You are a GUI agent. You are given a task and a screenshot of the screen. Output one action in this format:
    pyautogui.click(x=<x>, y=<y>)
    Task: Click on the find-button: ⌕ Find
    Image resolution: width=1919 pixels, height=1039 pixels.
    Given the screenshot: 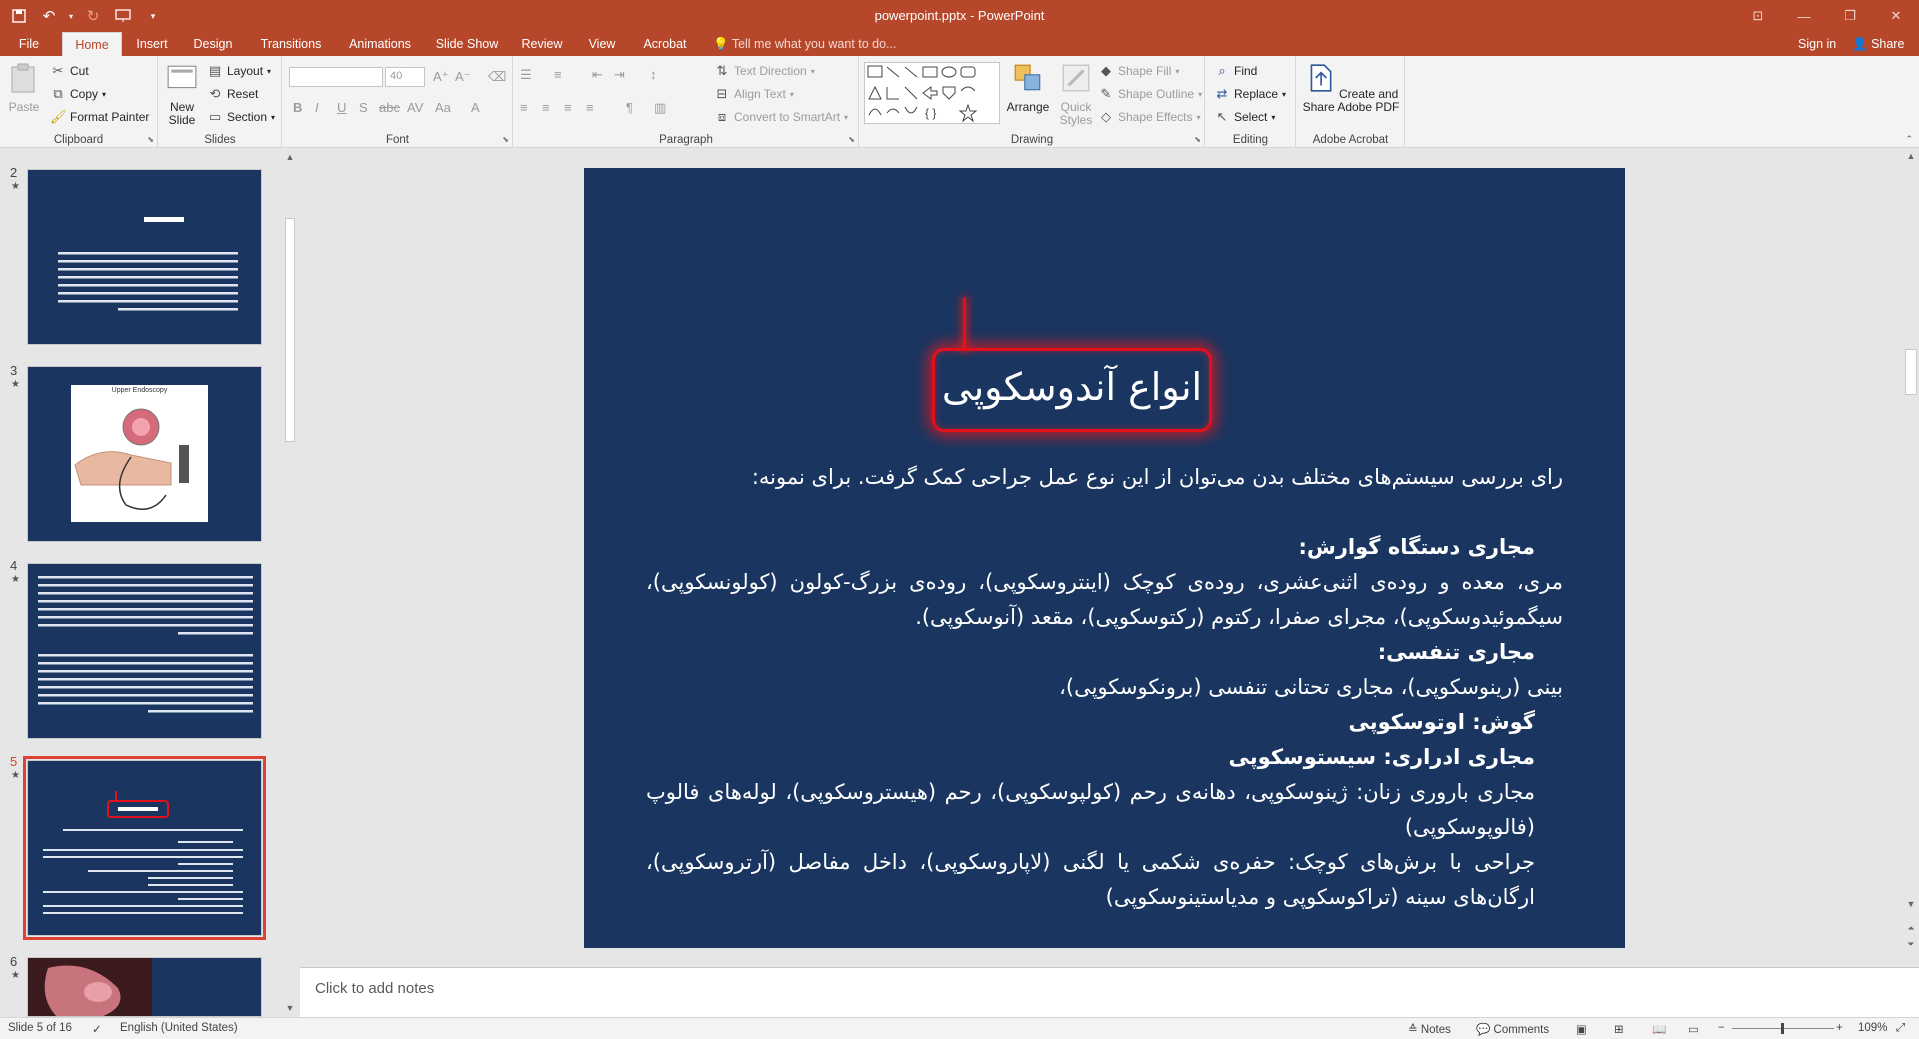 What is the action you would take?
    pyautogui.click(x=1235, y=71)
    